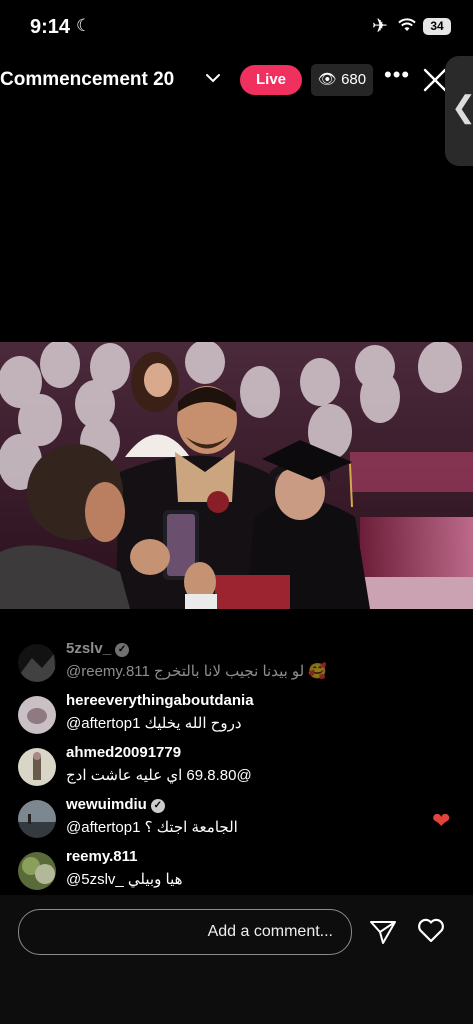  What do you see at coordinates (354, 79) in the screenshot?
I see `viewer-count-value: 680` at bounding box center [354, 79].